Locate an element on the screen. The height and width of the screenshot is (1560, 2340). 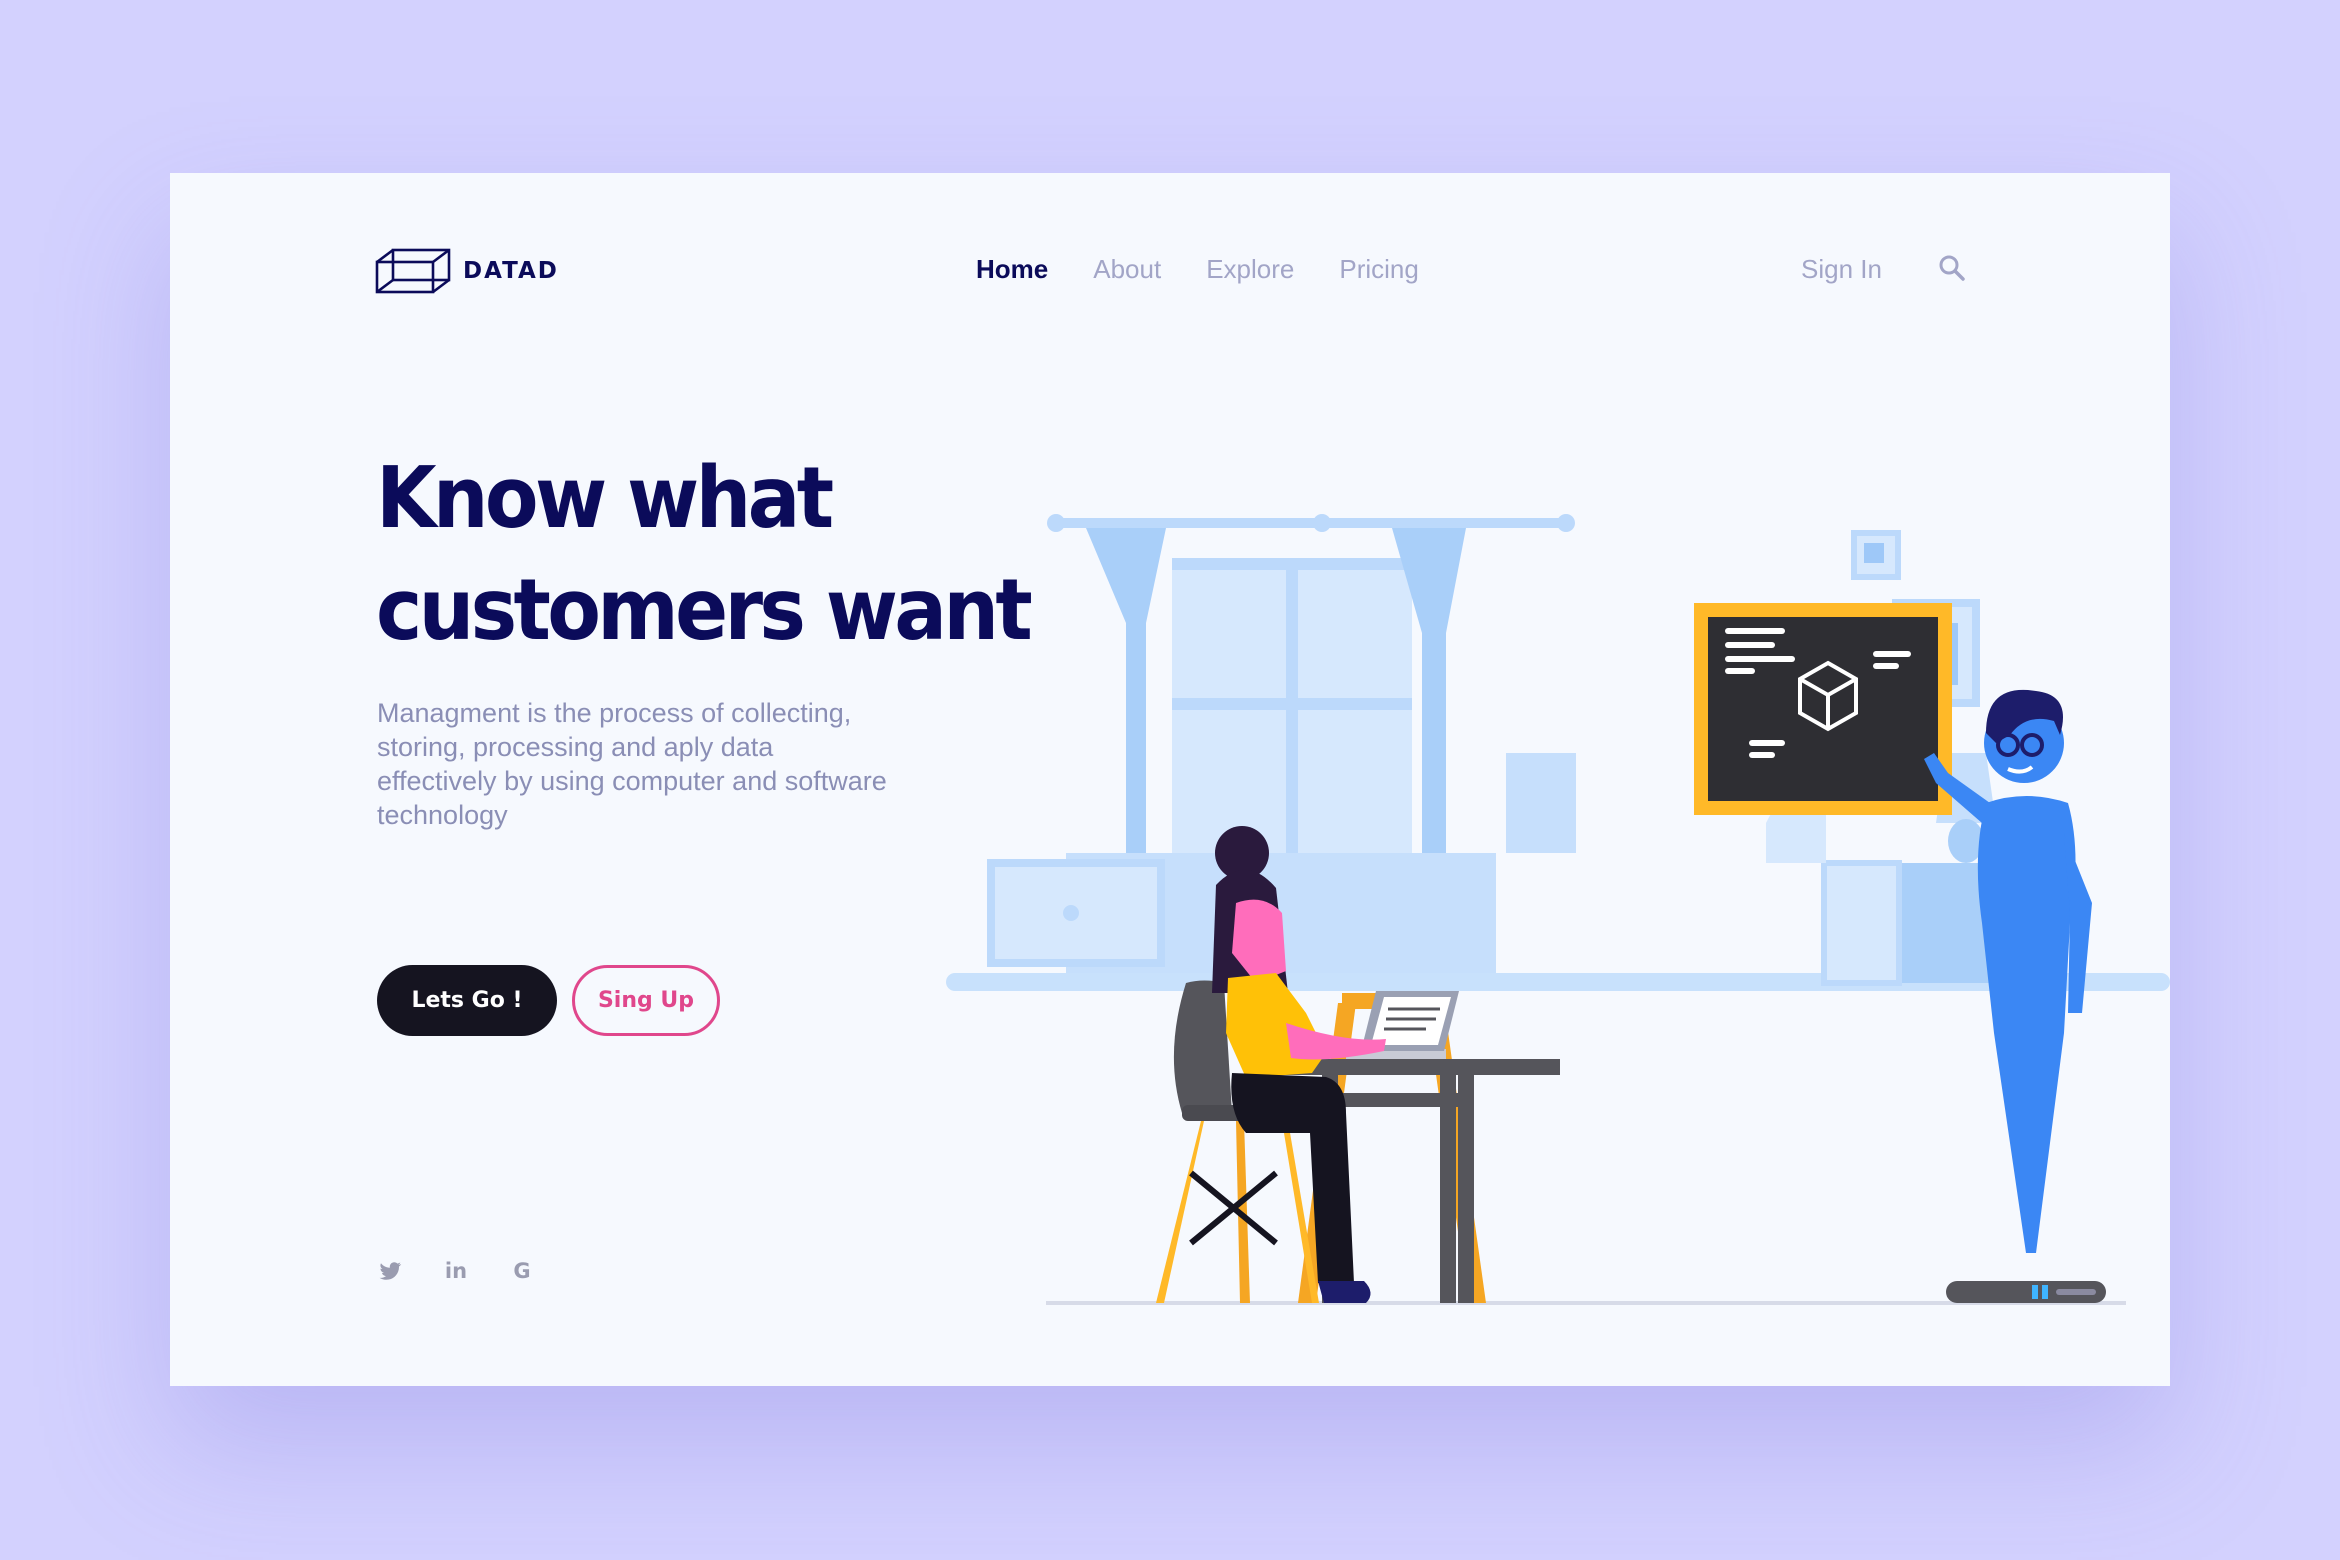
man-figure is located at coordinates (2015, 996).